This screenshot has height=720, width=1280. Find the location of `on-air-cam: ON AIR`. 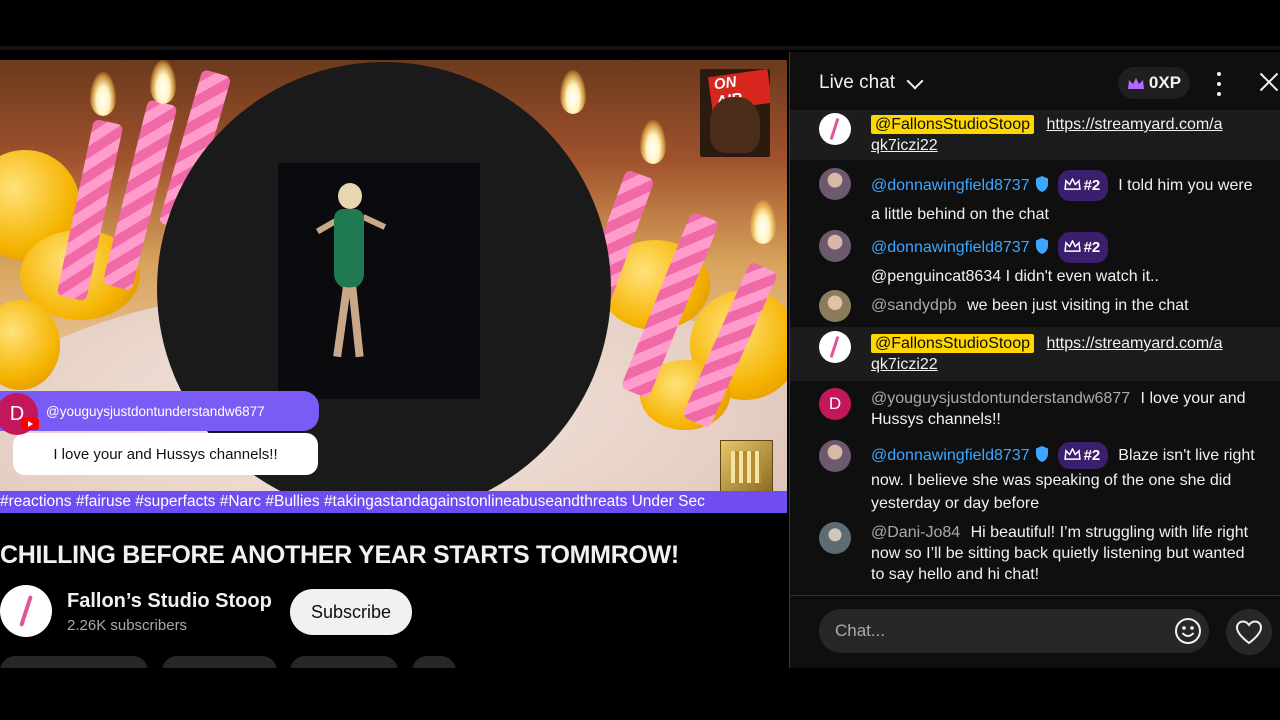

on-air-cam: ON AIR is located at coordinates (735, 113).